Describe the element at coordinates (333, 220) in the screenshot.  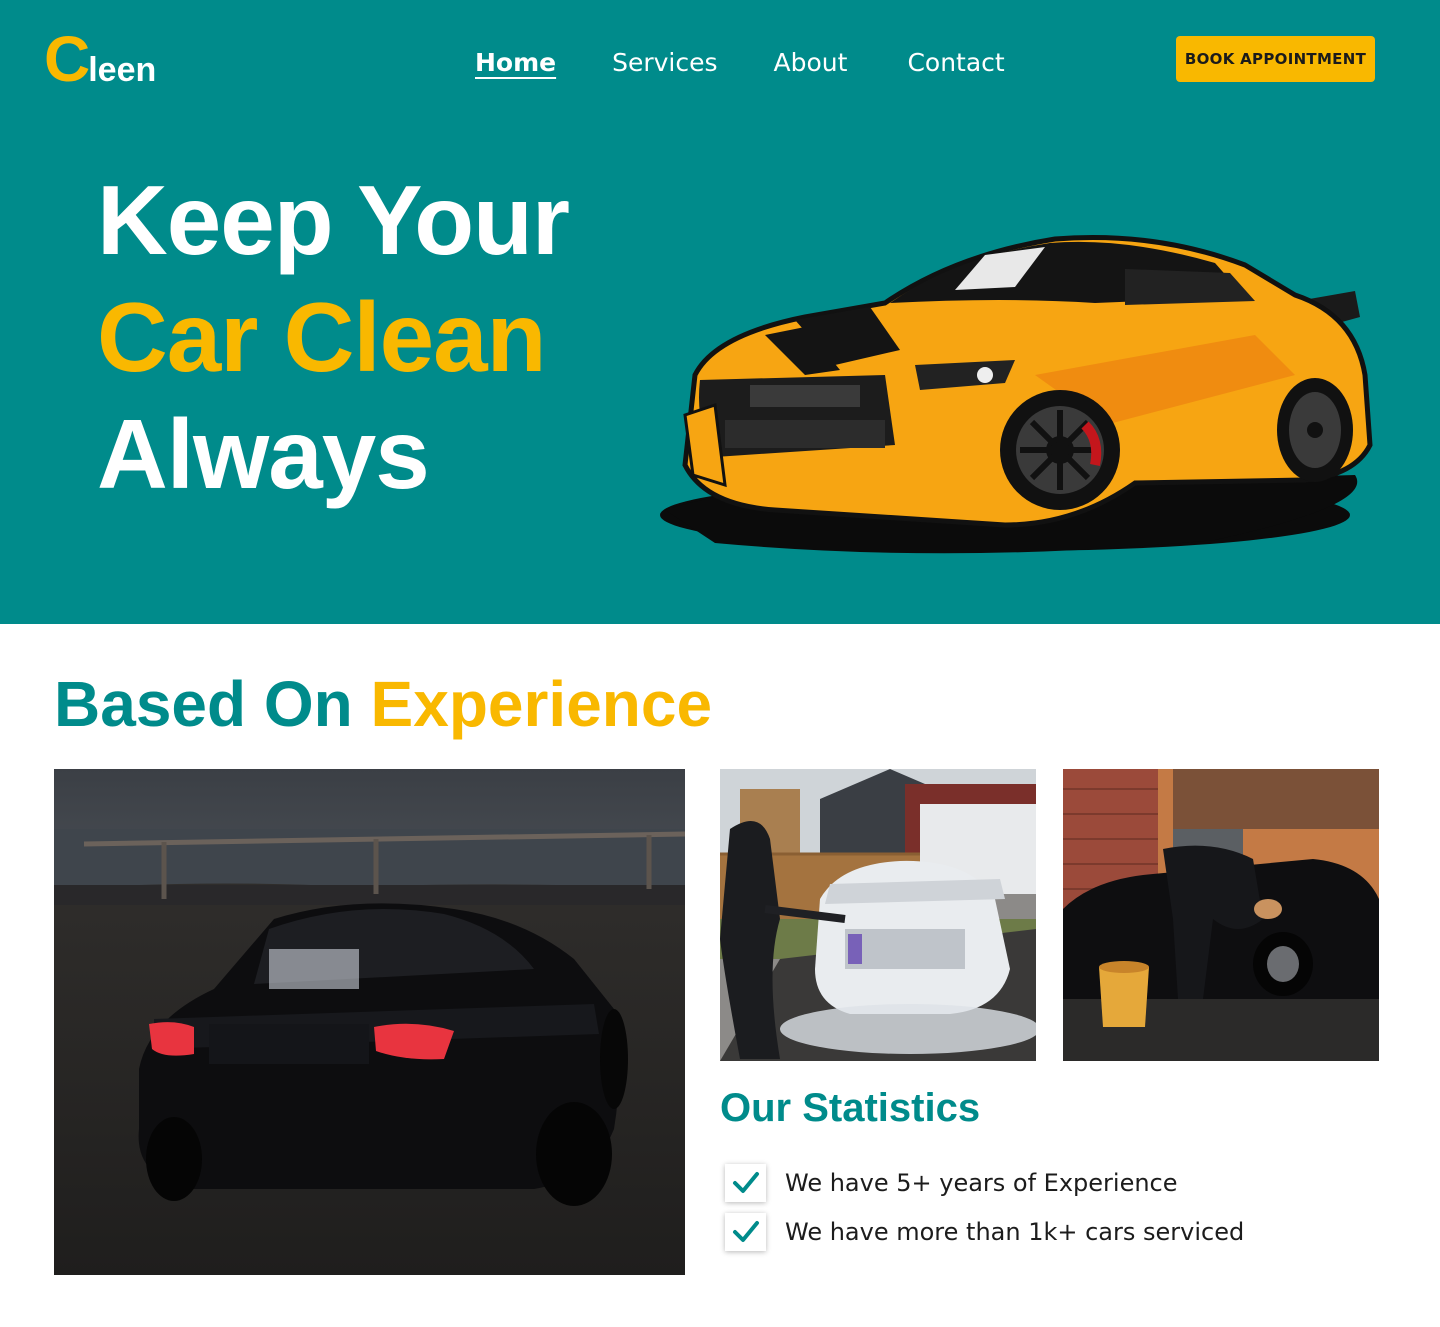
I see `headline-line-1: Keep Your` at that location.